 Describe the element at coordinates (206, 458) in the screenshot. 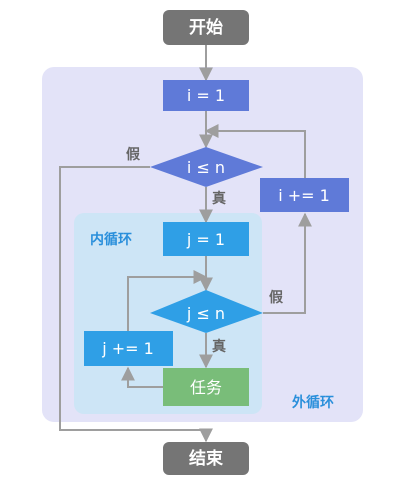

I see `end-label: 结束` at that location.